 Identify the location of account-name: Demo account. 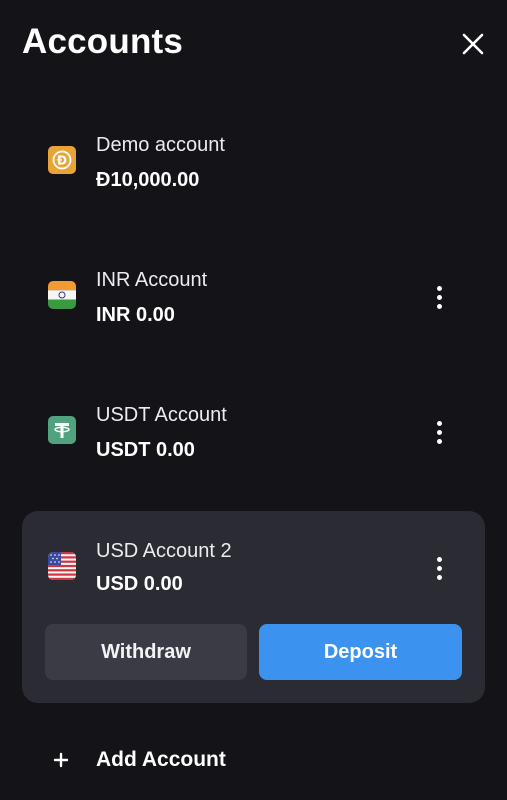
(160, 145).